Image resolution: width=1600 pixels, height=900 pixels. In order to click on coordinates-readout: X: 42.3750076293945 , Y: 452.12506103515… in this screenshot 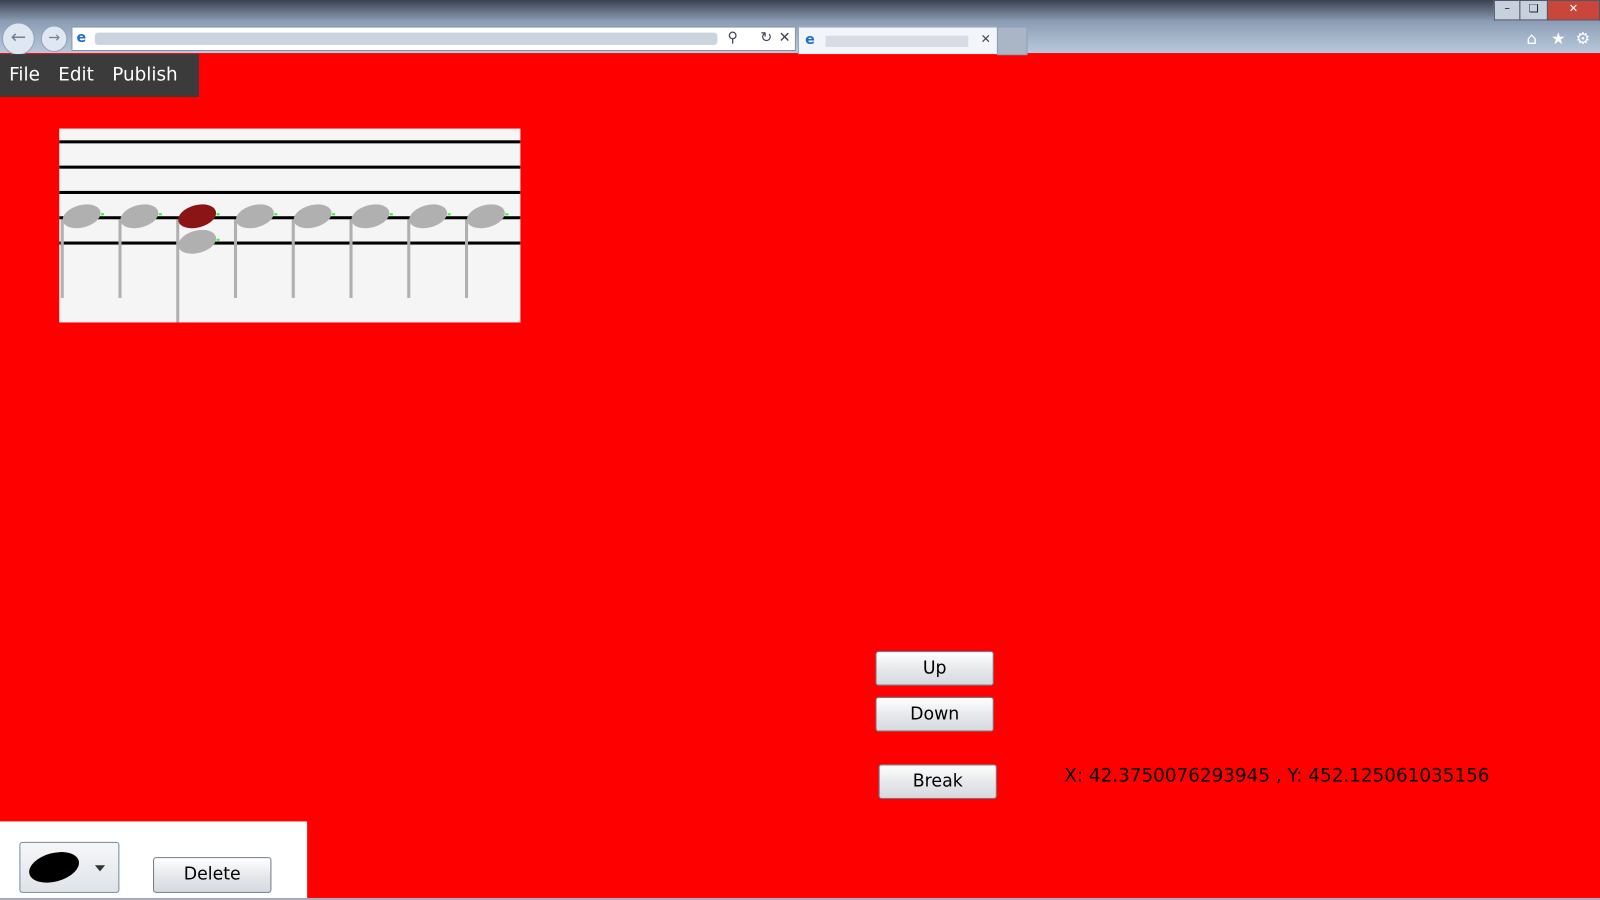, I will do `click(1277, 776)`.